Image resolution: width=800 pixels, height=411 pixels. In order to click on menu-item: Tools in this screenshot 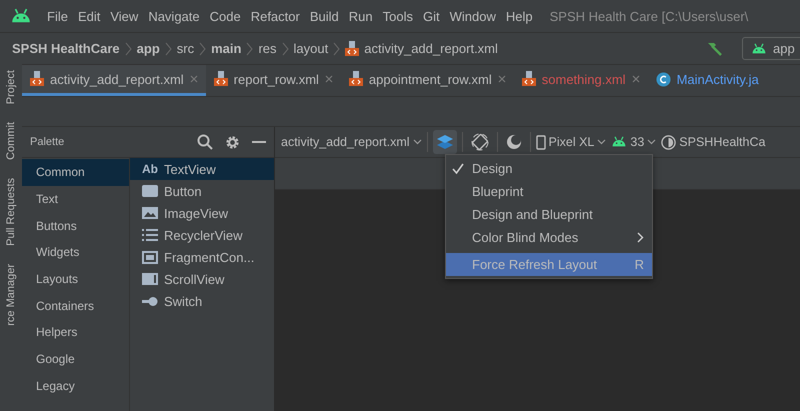, I will do `click(398, 16)`.